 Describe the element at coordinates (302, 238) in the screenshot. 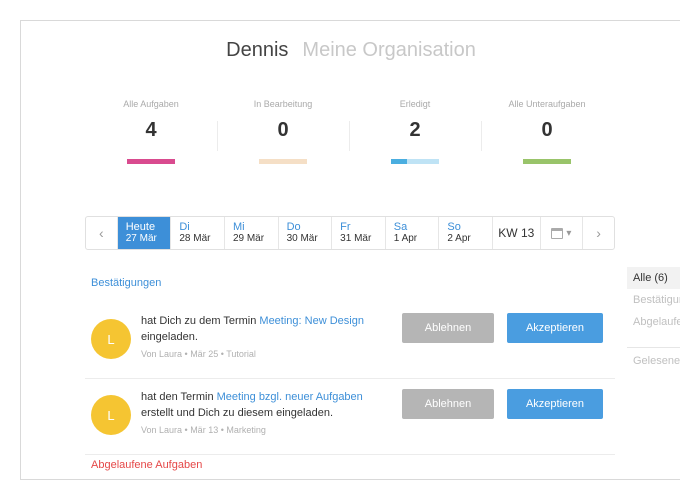

I see `day-date: 30 Mär` at that location.